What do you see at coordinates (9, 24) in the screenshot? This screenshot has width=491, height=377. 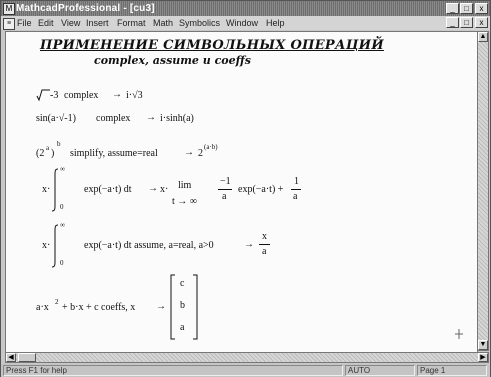 I see `document-icon: ≡` at bounding box center [9, 24].